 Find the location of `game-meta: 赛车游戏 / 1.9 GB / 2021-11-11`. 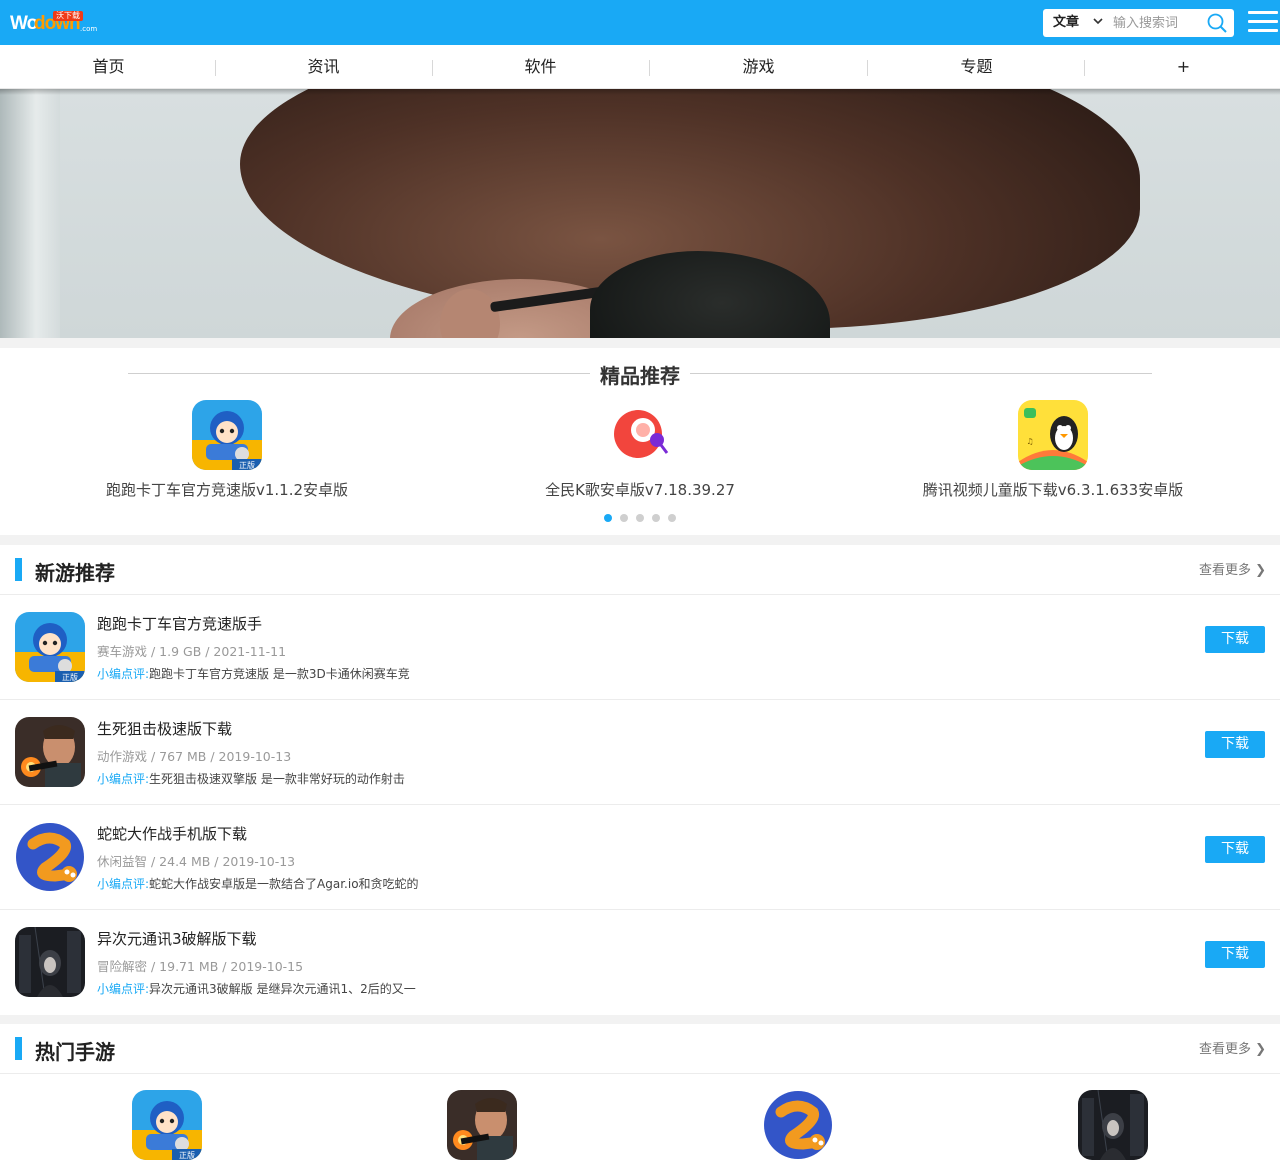

game-meta: 赛车游戏 / 1.9 GB / 2021-11-11 is located at coordinates (192, 651).